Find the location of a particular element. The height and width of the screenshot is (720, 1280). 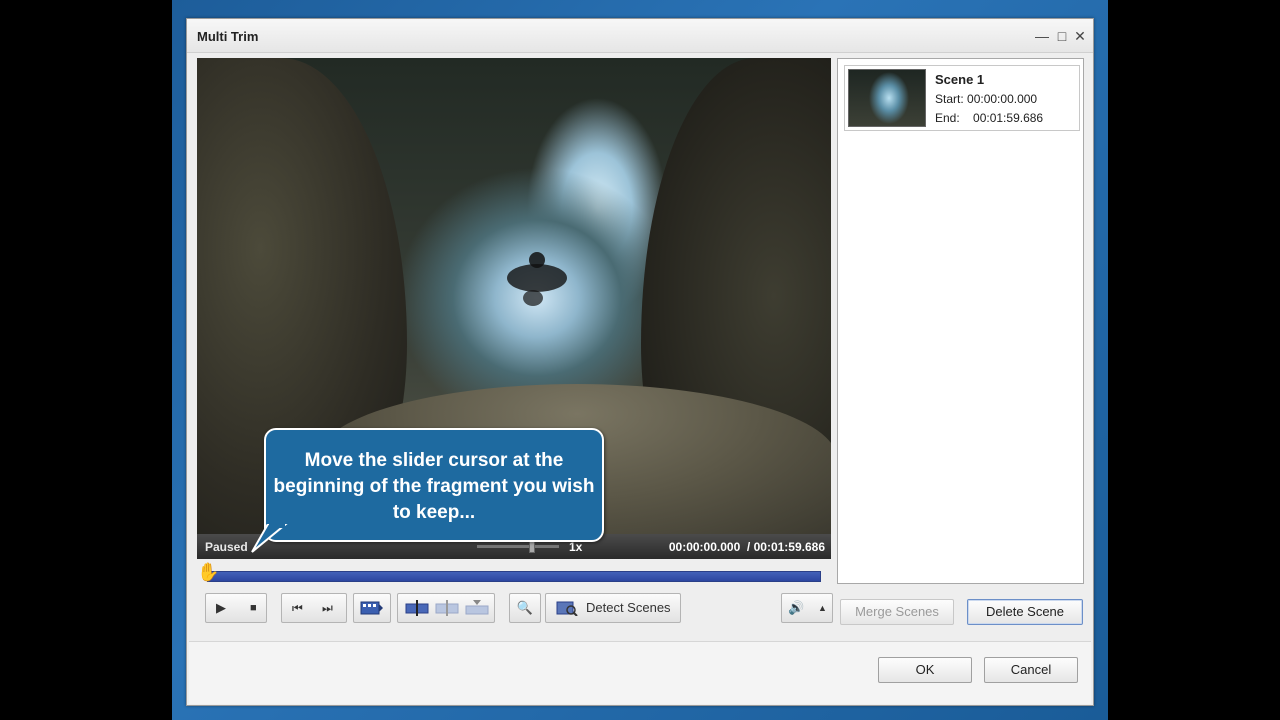

maximize-button: □ is located at coordinates (1062, 36).